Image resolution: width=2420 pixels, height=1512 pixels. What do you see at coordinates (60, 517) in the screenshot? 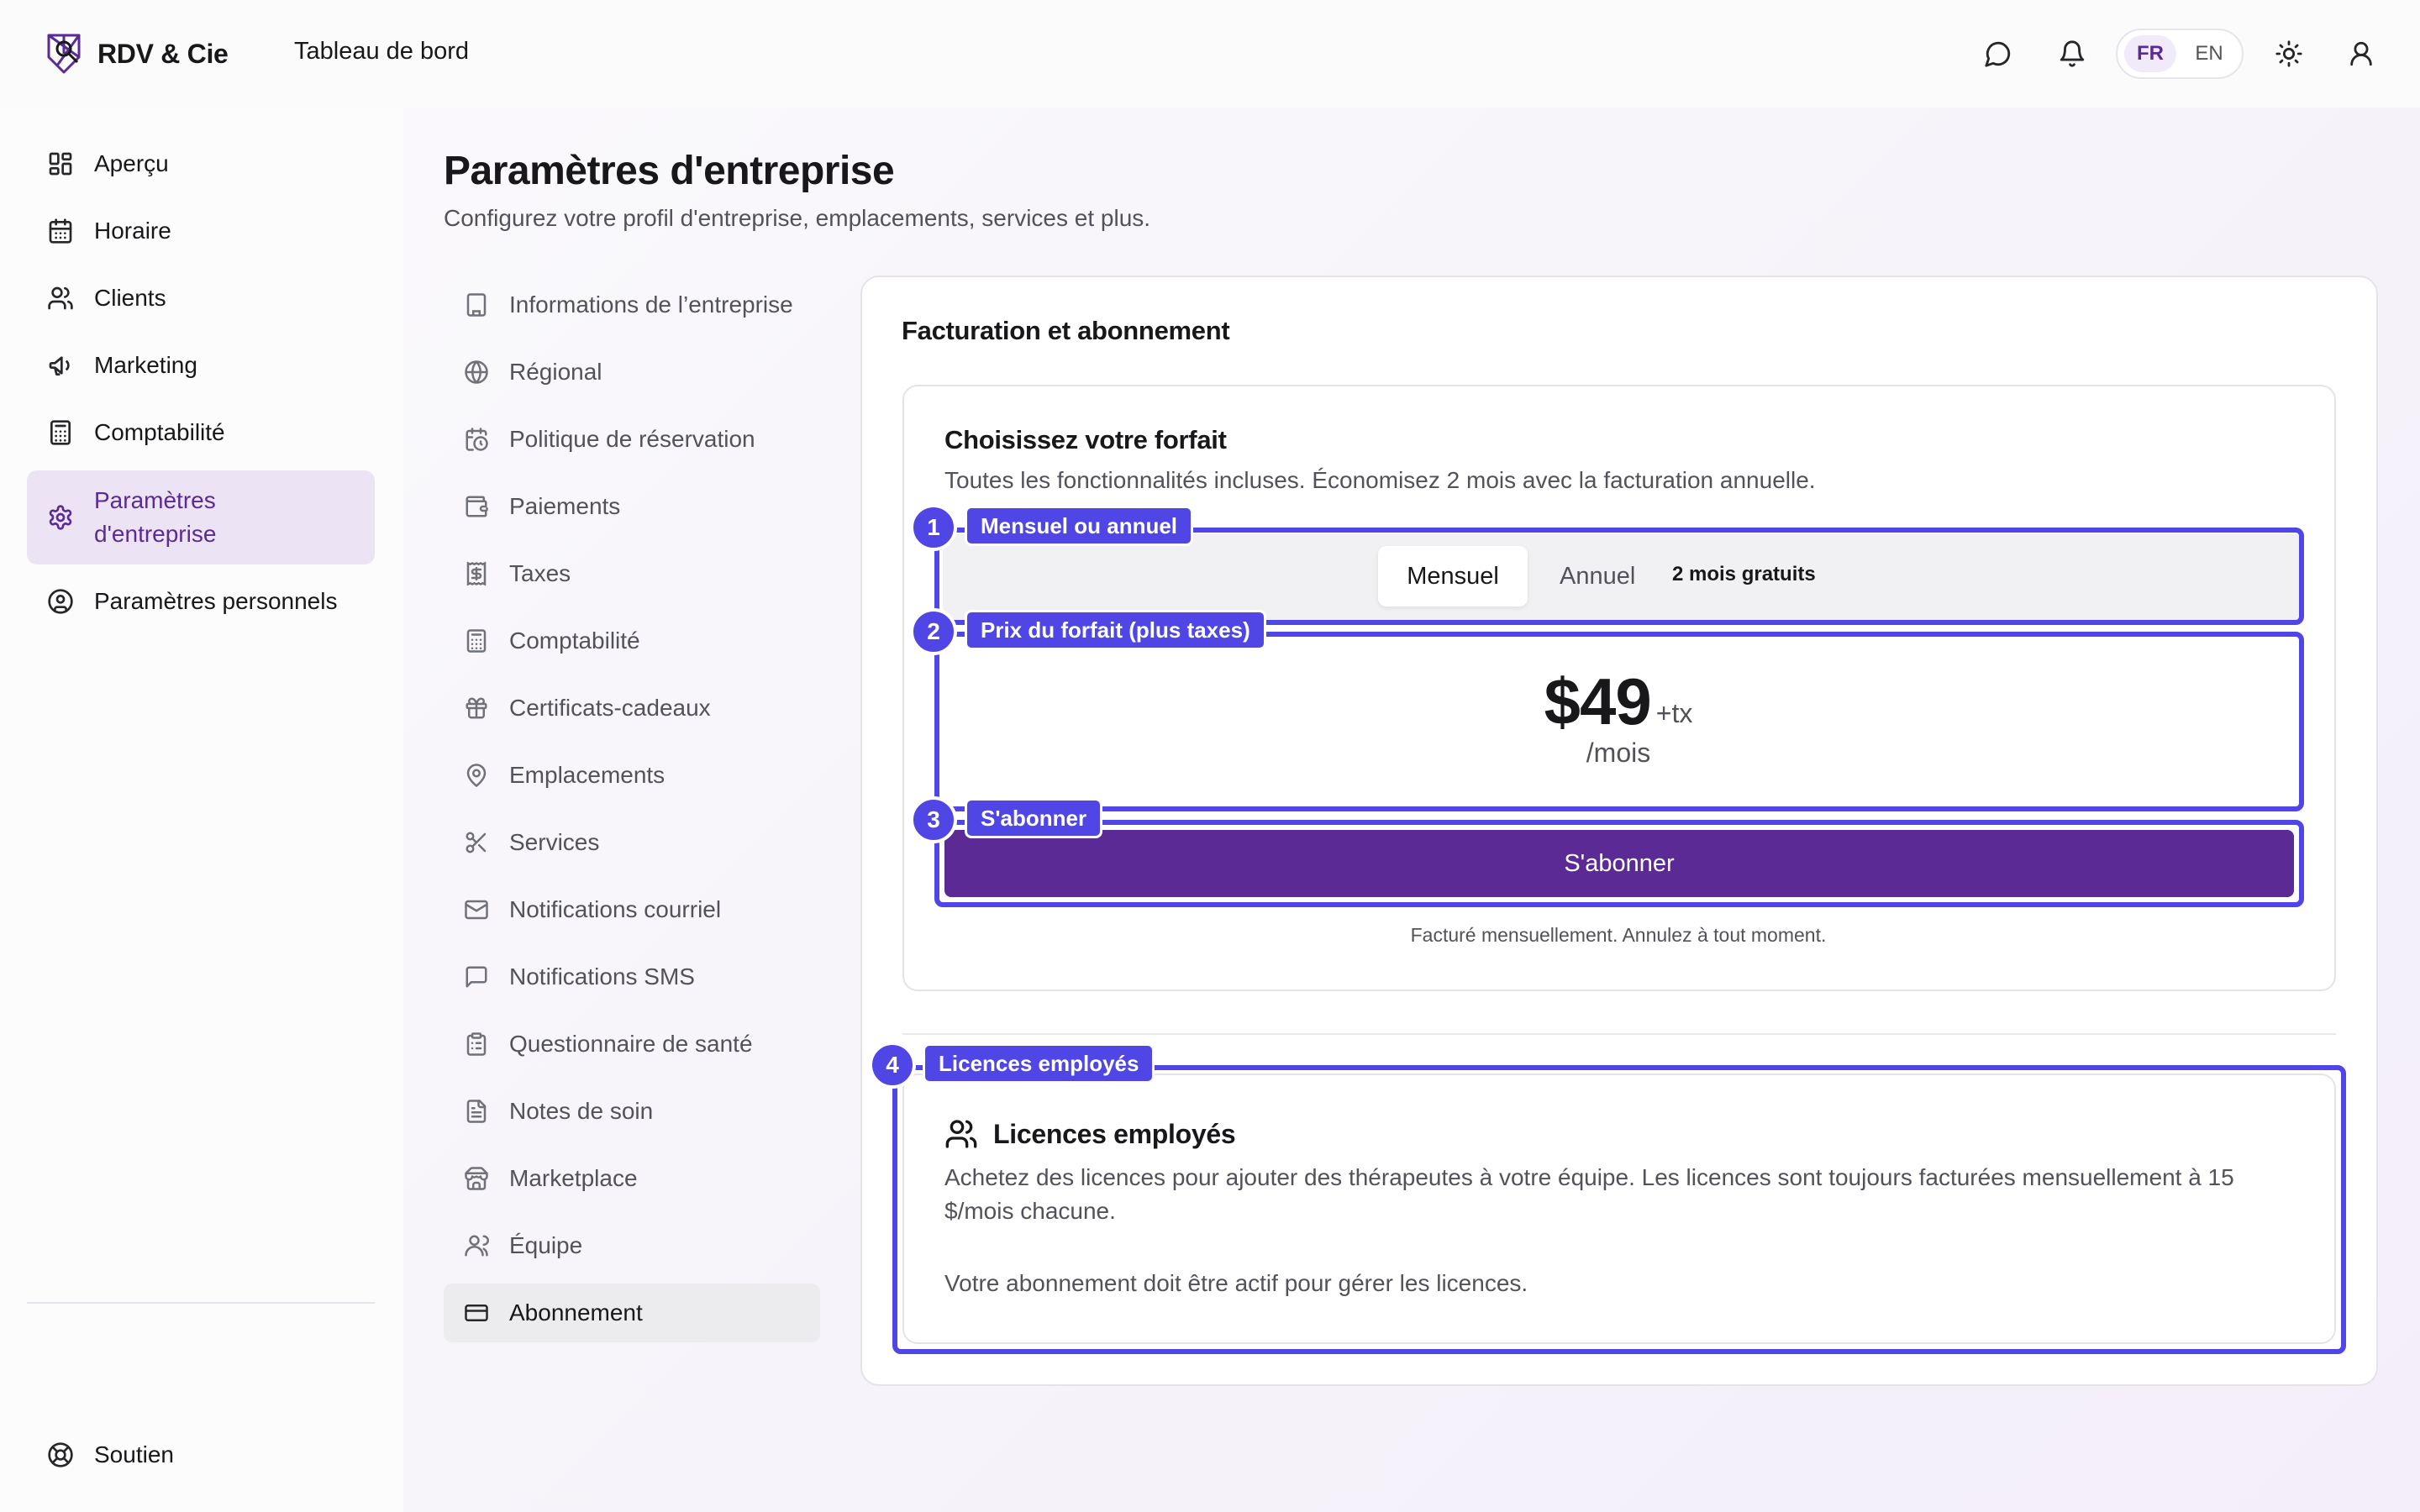
I see `gear-icon` at bounding box center [60, 517].